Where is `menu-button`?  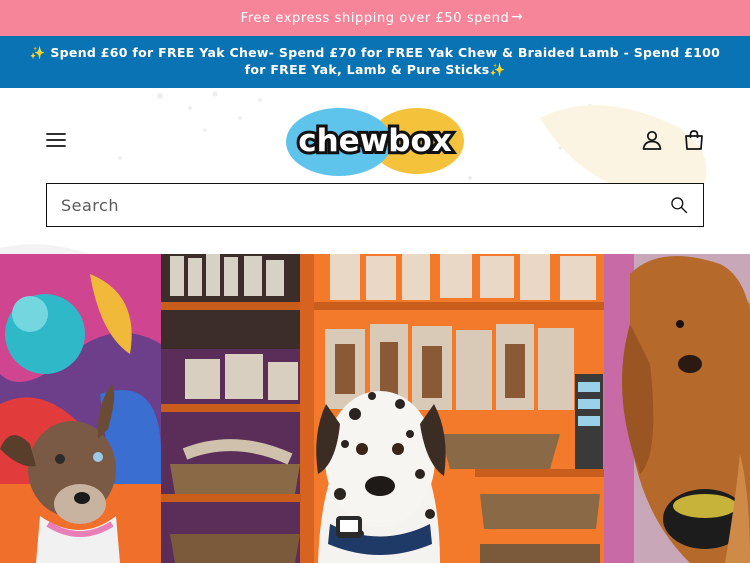 menu-button is located at coordinates (56, 140).